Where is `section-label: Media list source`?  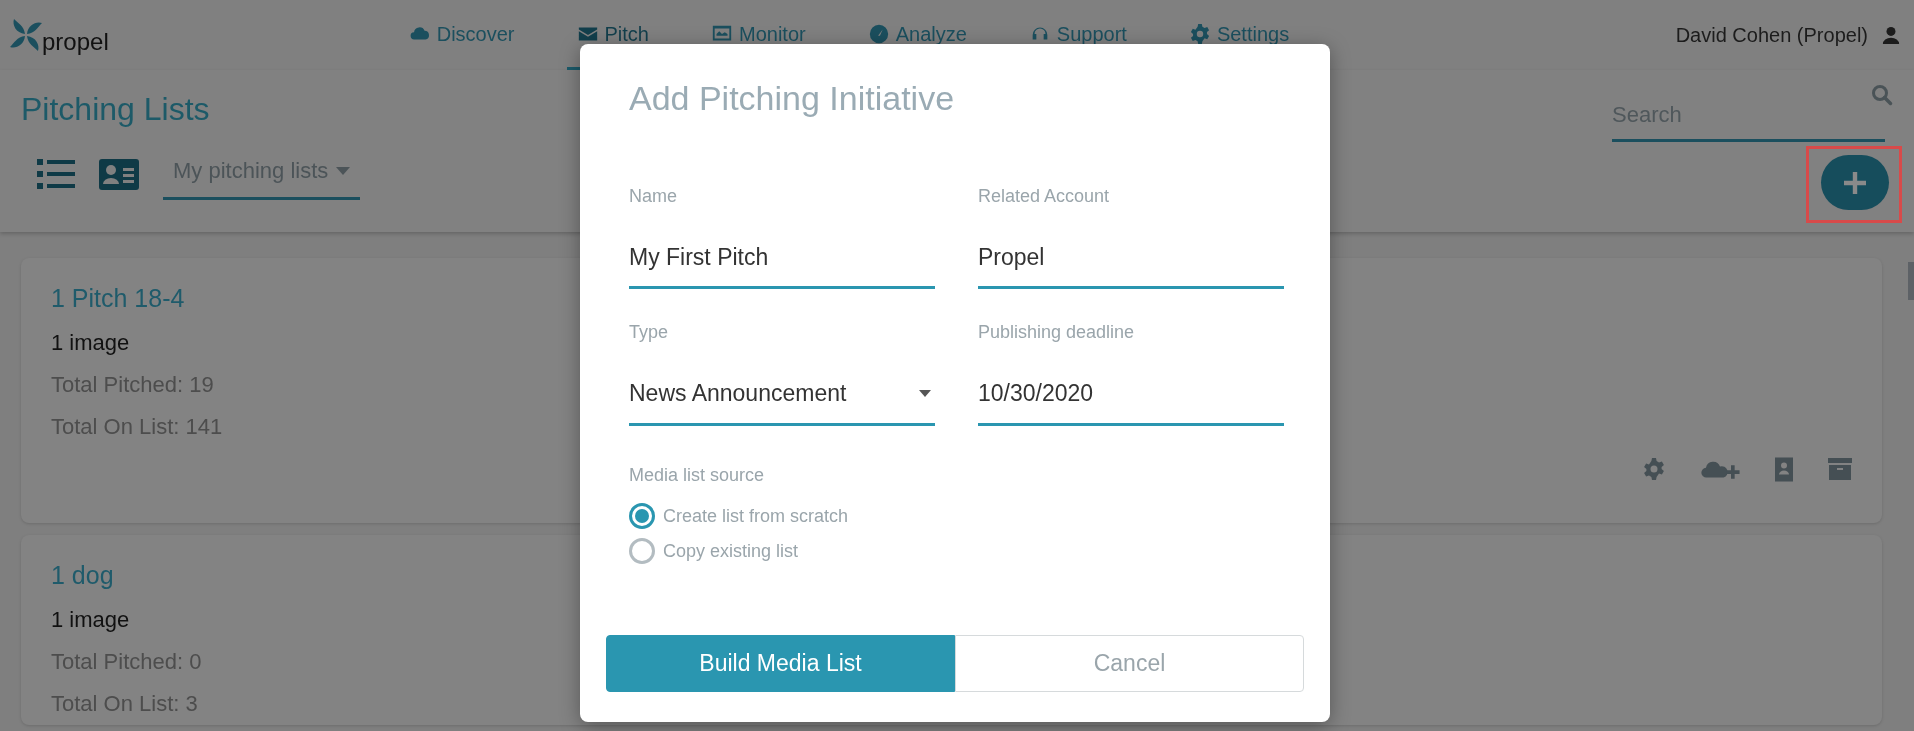 section-label: Media list source is located at coordinates (697, 475).